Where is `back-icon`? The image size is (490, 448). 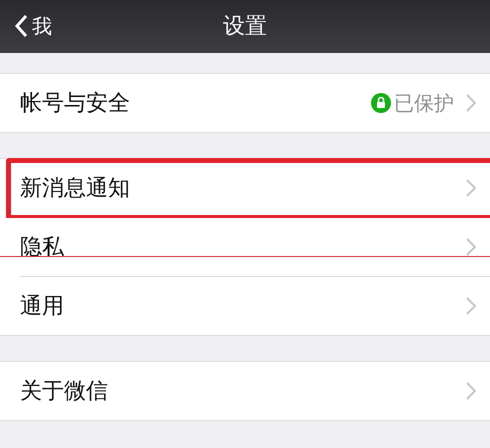 back-icon is located at coordinates (21, 26).